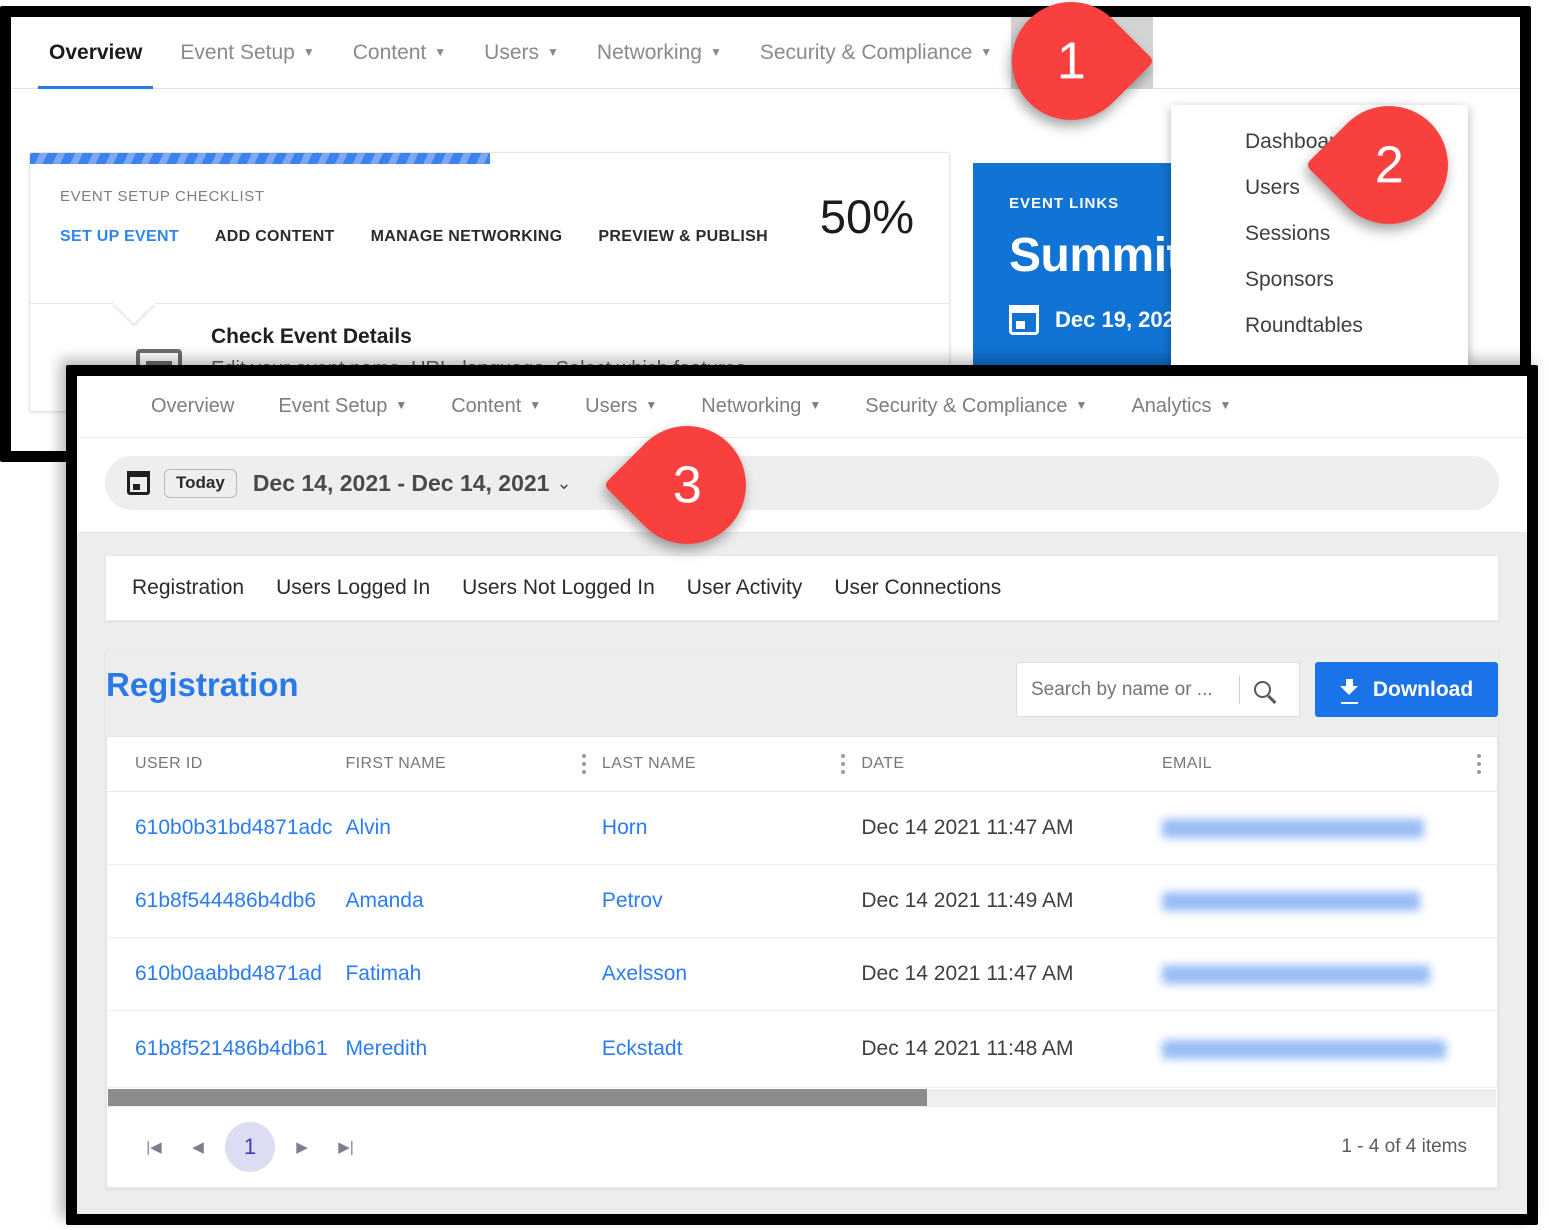 The width and height of the screenshot is (1549, 1230). Describe the element at coordinates (563, 483) in the screenshot. I see `chevron-down-icon: ⌄` at that location.